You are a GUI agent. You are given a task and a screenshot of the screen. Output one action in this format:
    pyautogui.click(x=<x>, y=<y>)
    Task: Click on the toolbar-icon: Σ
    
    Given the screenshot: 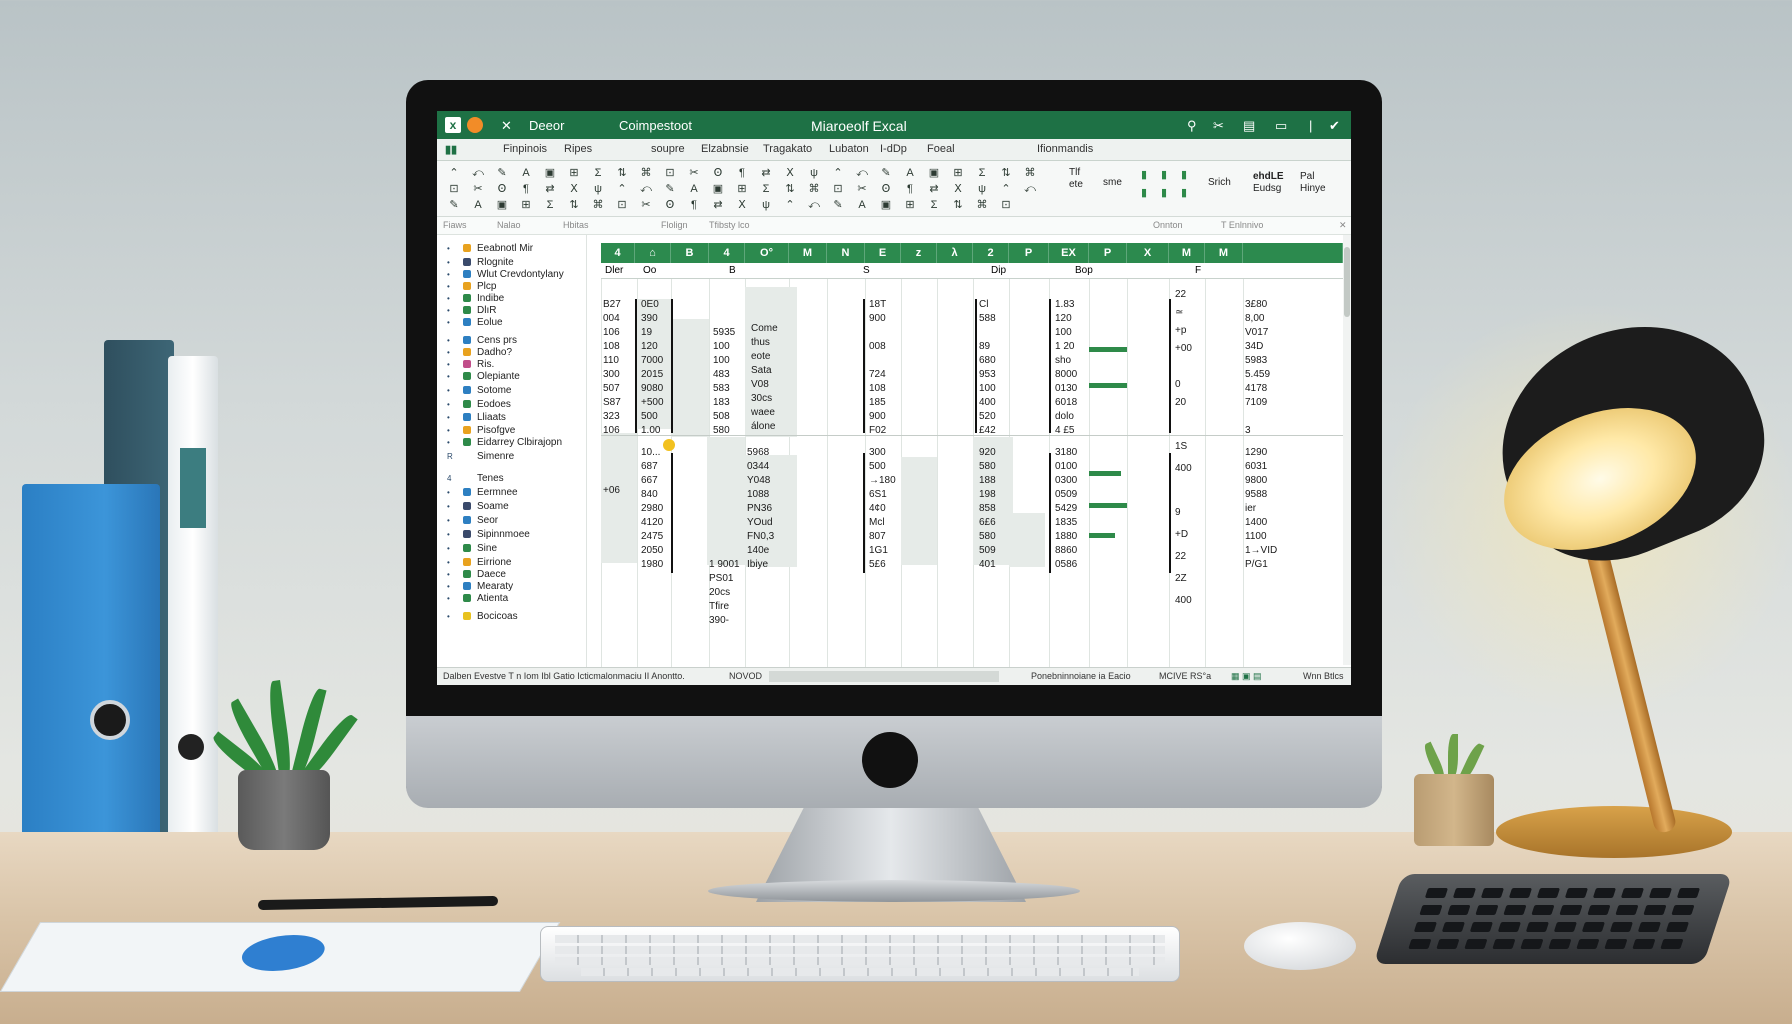 What is the action you would take?
    pyautogui.click(x=598, y=173)
    